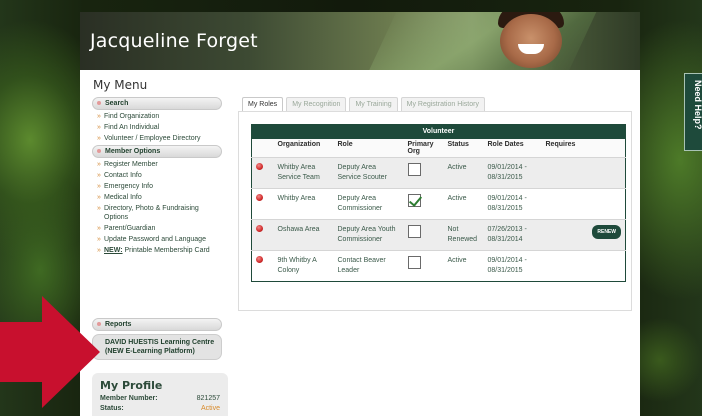  What do you see at coordinates (263, 104) in the screenshot?
I see `tab-my-roles: My Roles` at bounding box center [263, 104].